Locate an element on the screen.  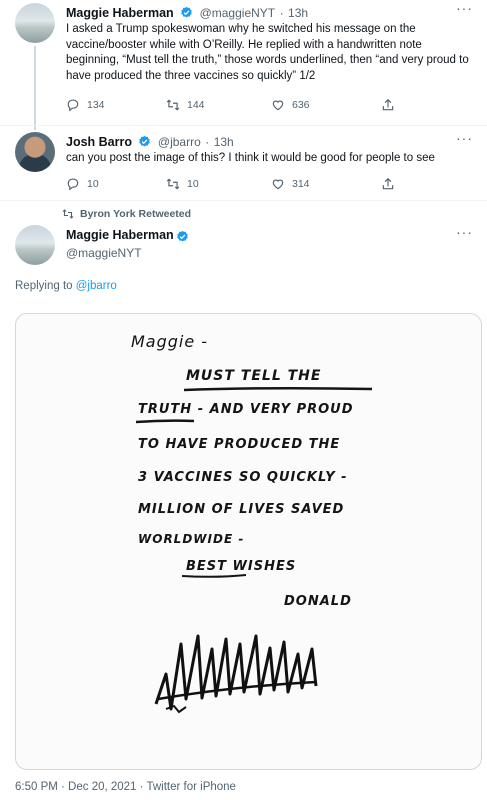
replying-handle-link: @jbarro is located at coordinates (96, 286).